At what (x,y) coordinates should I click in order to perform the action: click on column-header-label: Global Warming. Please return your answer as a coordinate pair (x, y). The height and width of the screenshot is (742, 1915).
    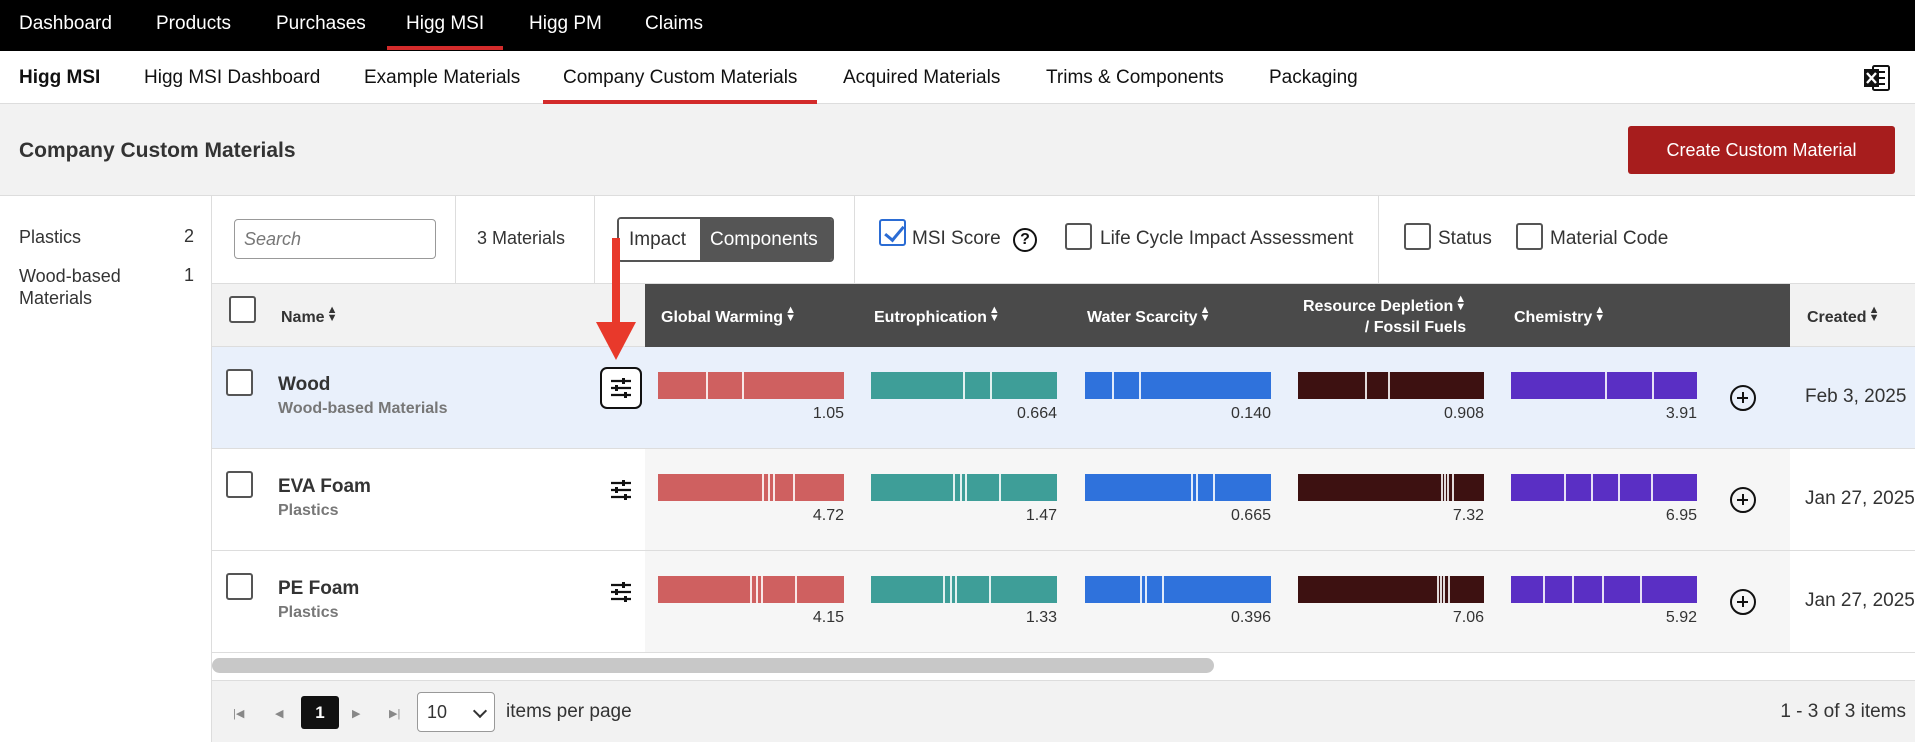
    Looking at the image, I should click on (722, 317).